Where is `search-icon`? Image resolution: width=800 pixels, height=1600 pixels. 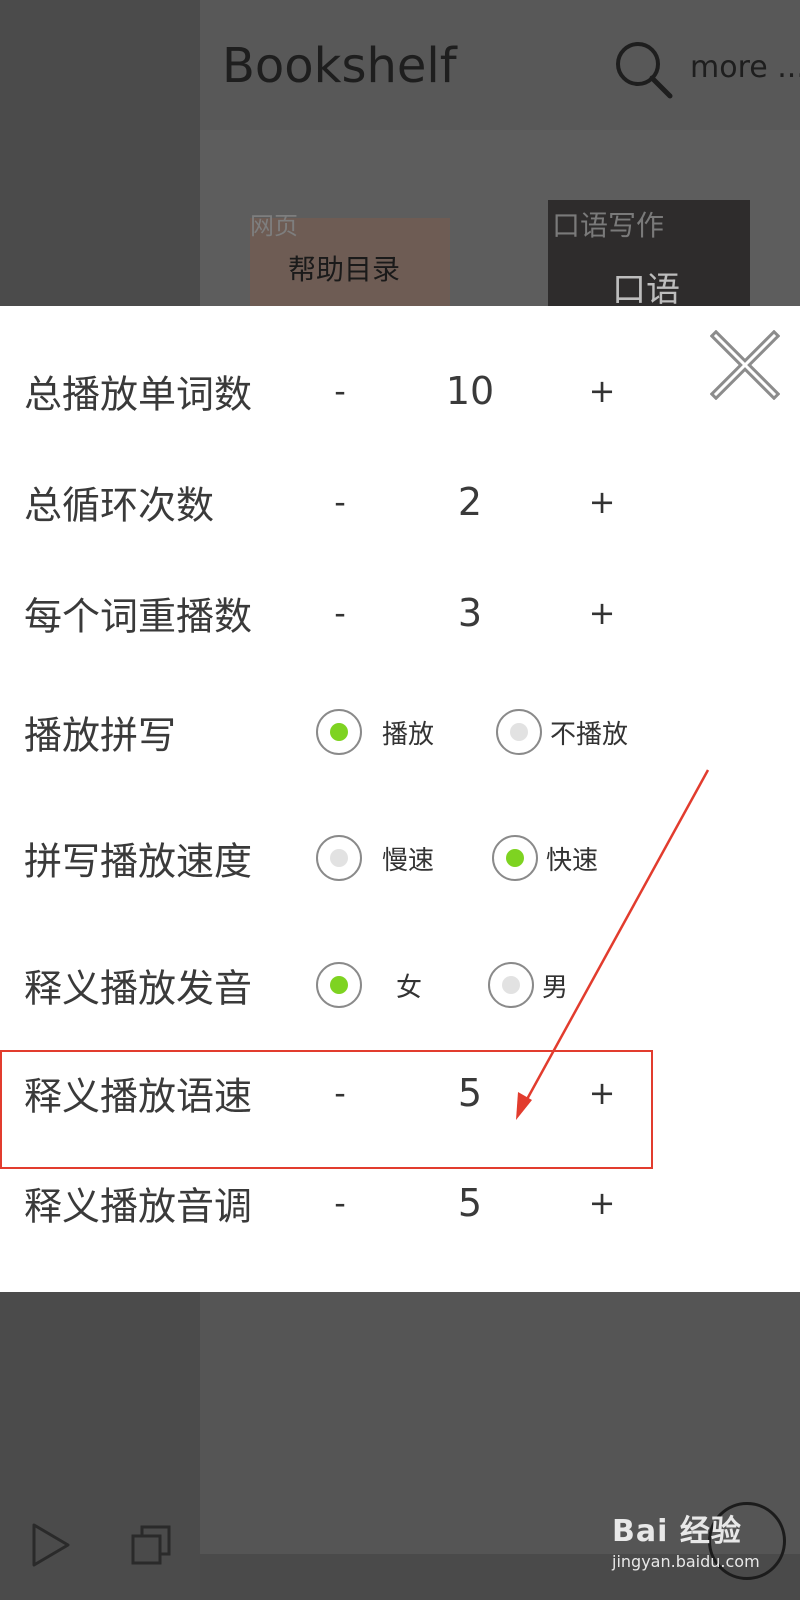 search-icon is located at coordinates (643, 69).